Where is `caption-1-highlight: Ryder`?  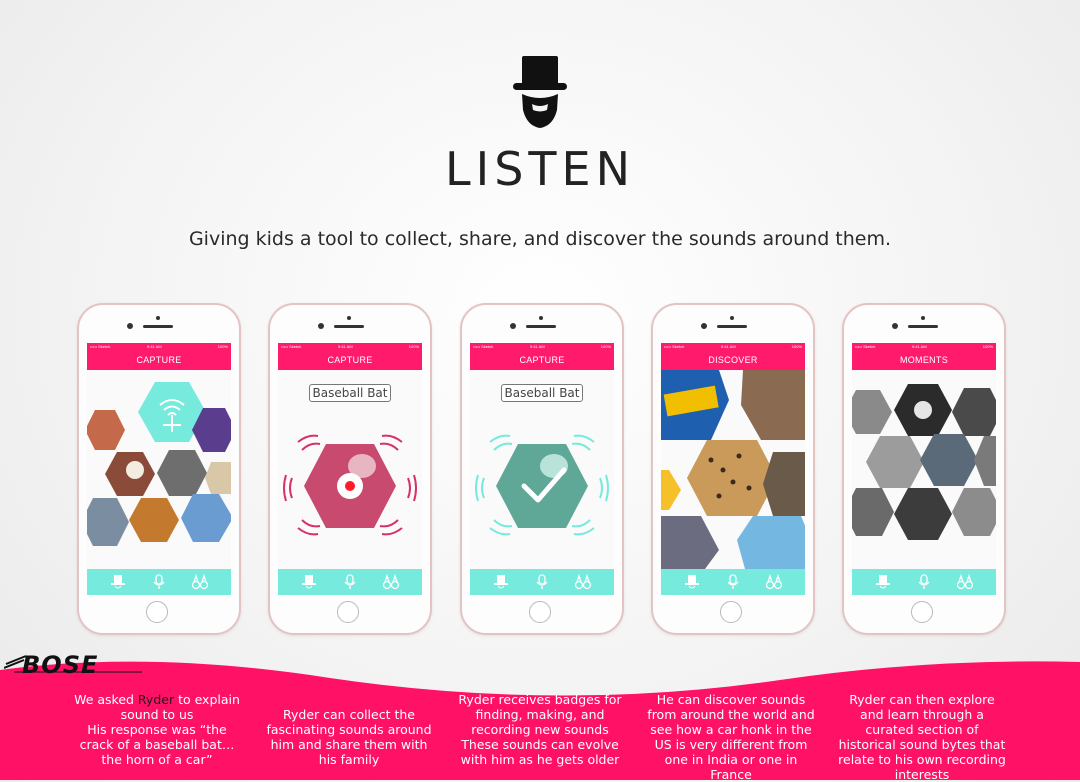 caption-1-highlight: Ryder is located at coordinates (156, 699).